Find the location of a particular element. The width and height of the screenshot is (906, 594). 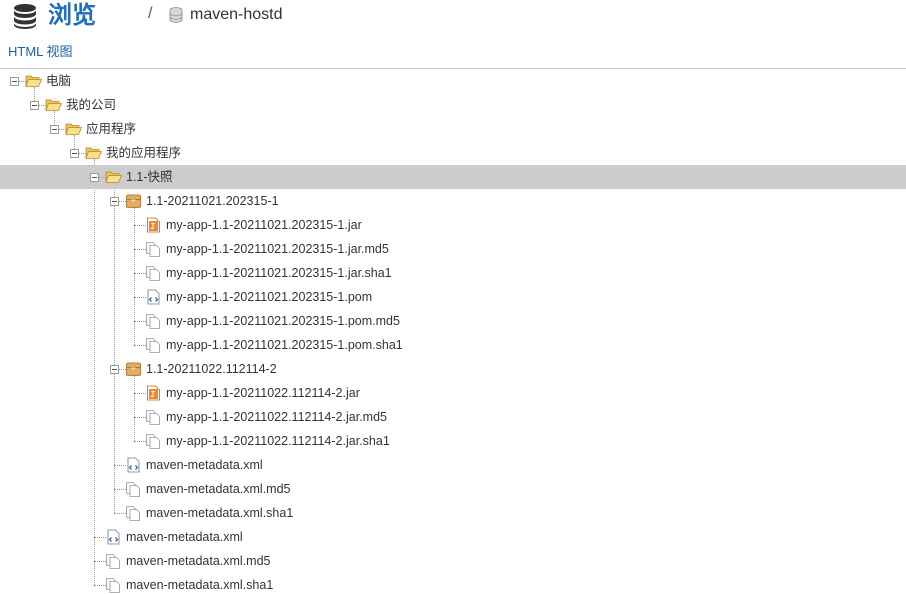

tree-row: 应用程序 is located at coordinates (453, 129).